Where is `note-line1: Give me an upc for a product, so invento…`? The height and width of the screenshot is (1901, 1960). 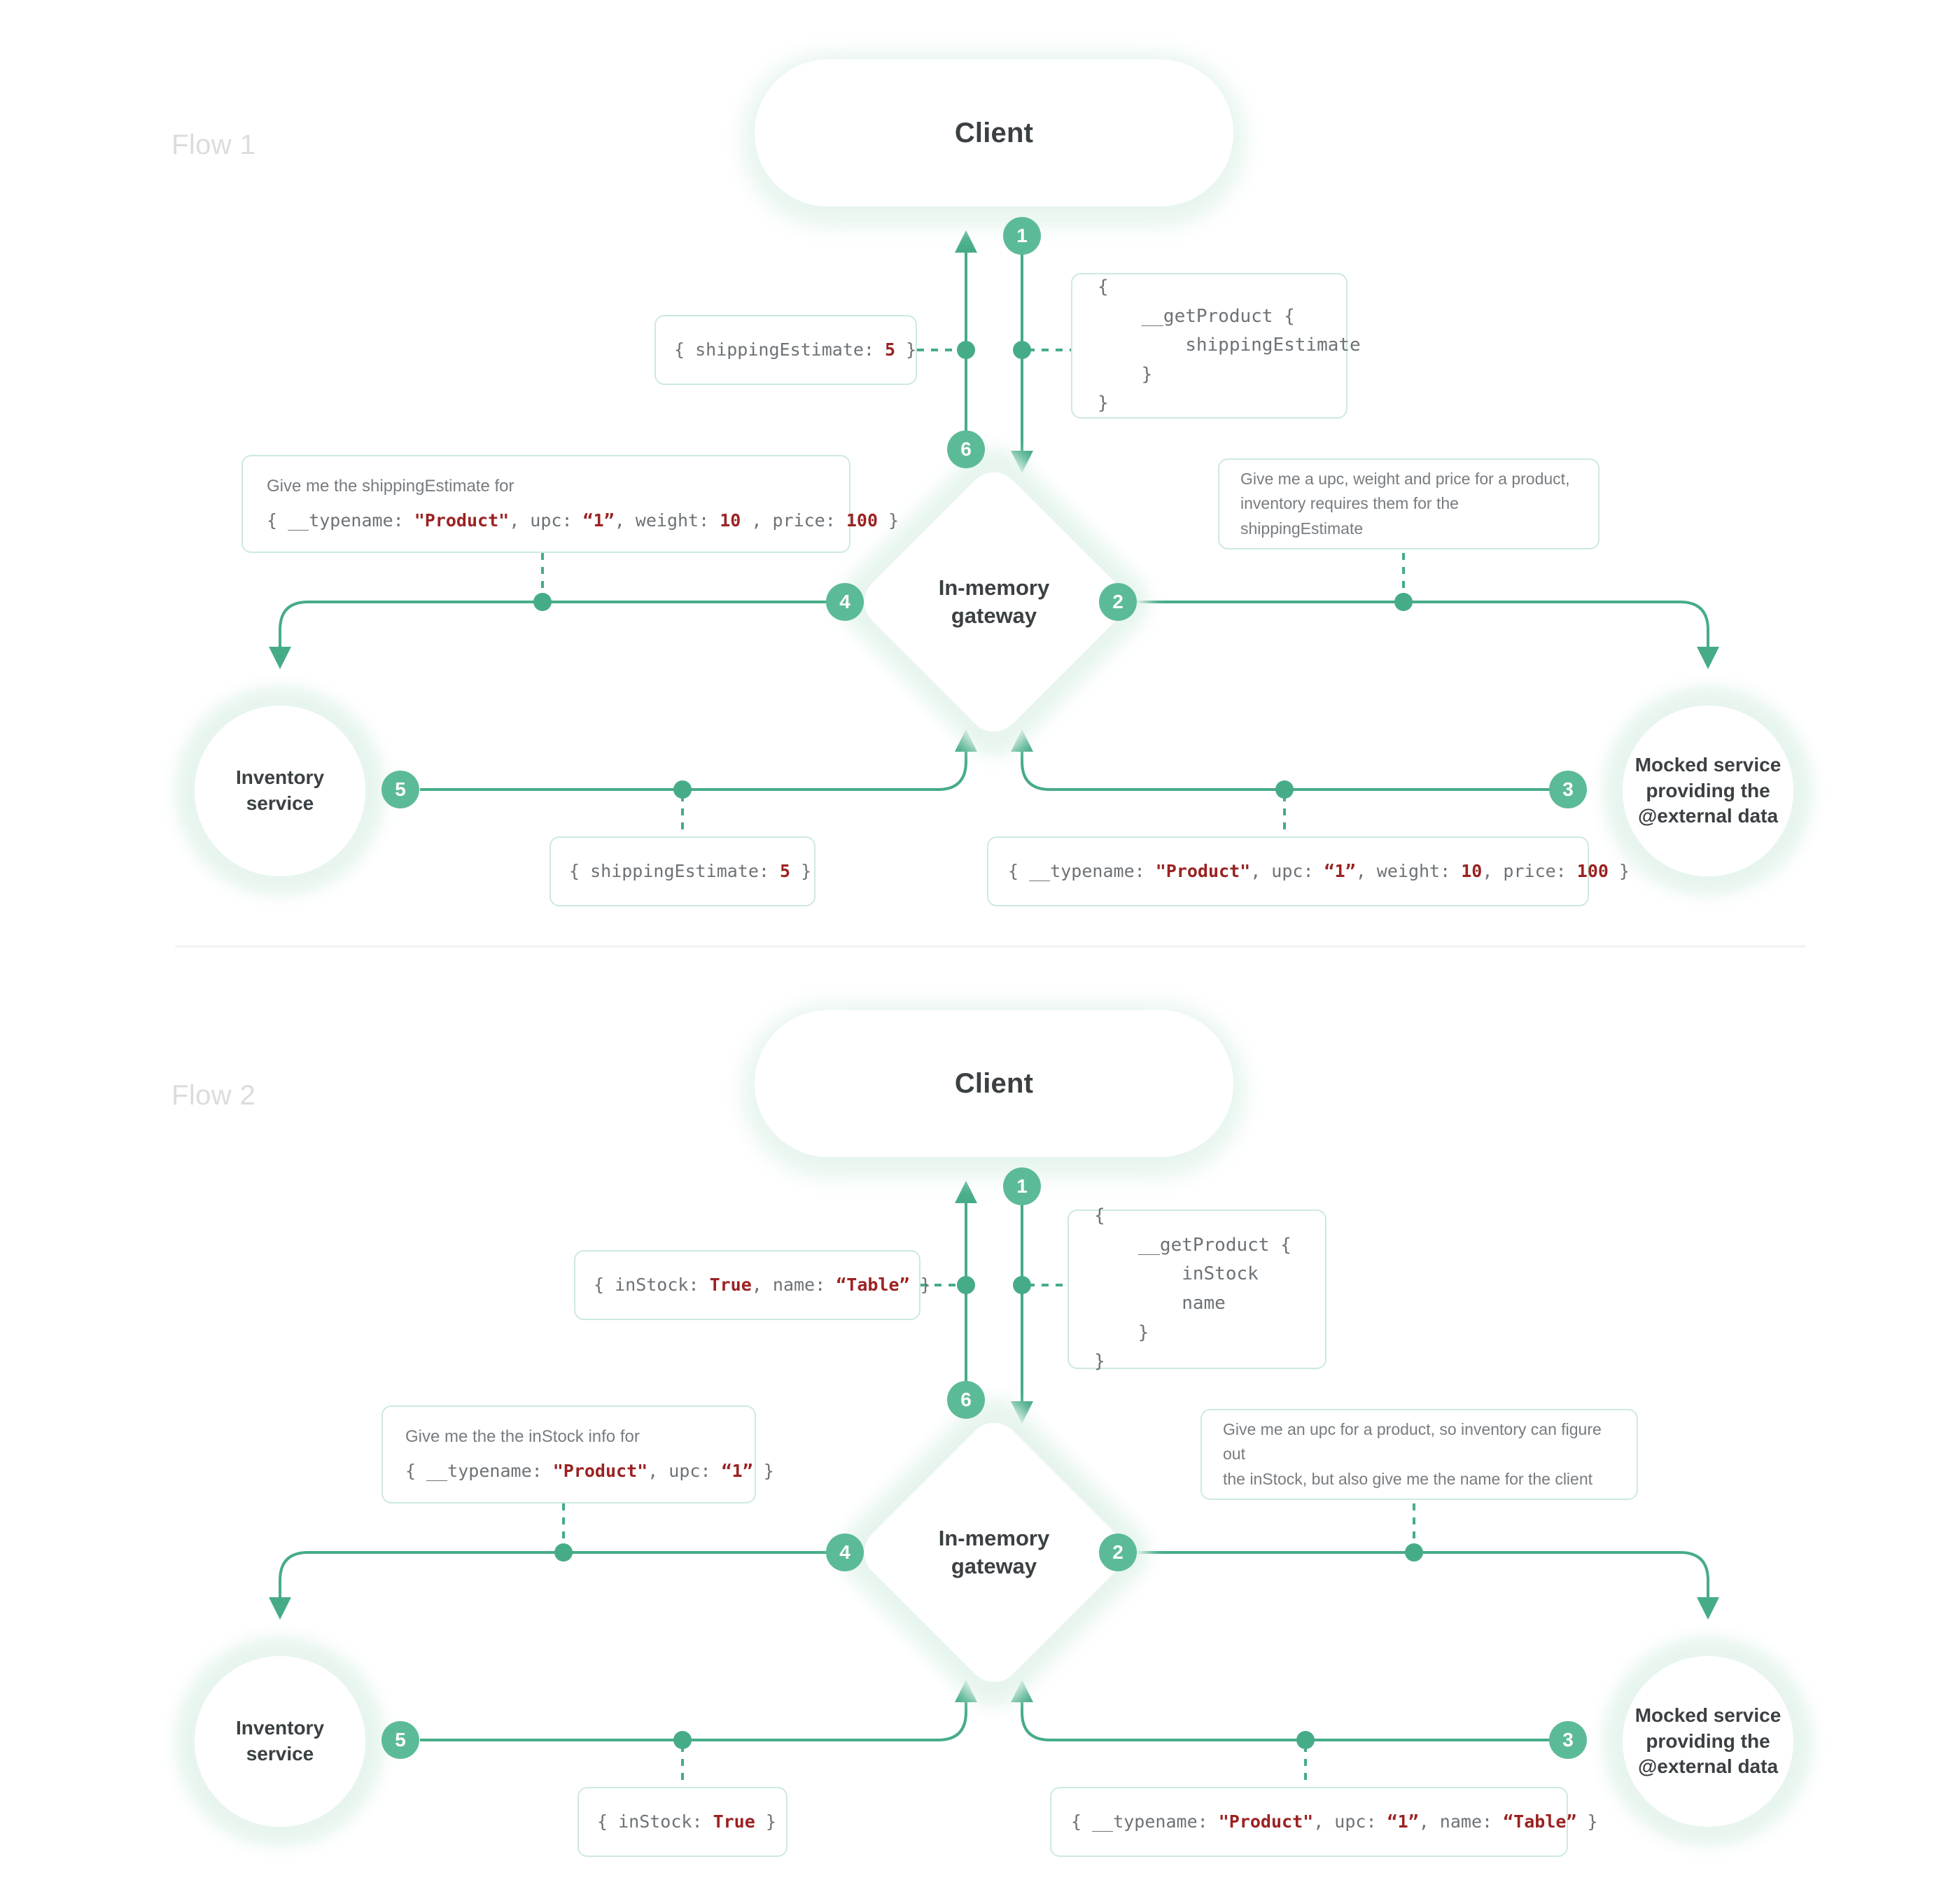
note-line1: Give me an upc for a product, so invento… is located at coordinates (1412, 1441).